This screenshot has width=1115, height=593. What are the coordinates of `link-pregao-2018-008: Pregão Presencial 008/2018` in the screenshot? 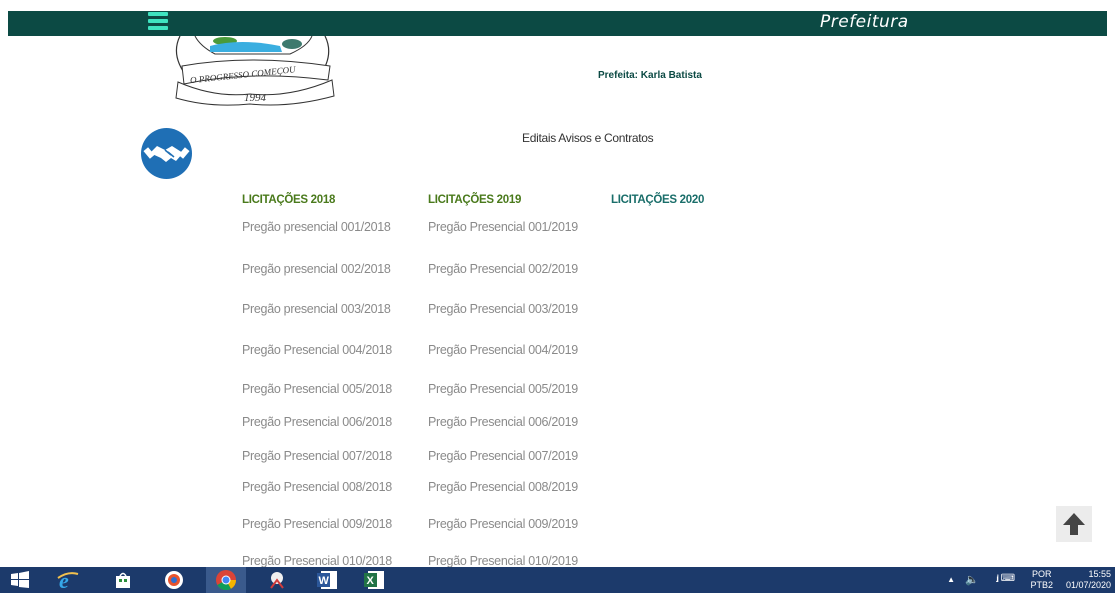 It's located at (317, 487).